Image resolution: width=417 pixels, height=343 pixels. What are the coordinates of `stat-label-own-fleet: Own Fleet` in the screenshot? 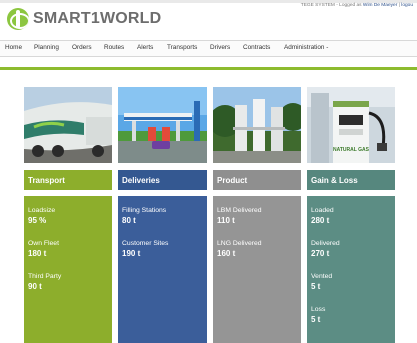 It's located at (43, 243).